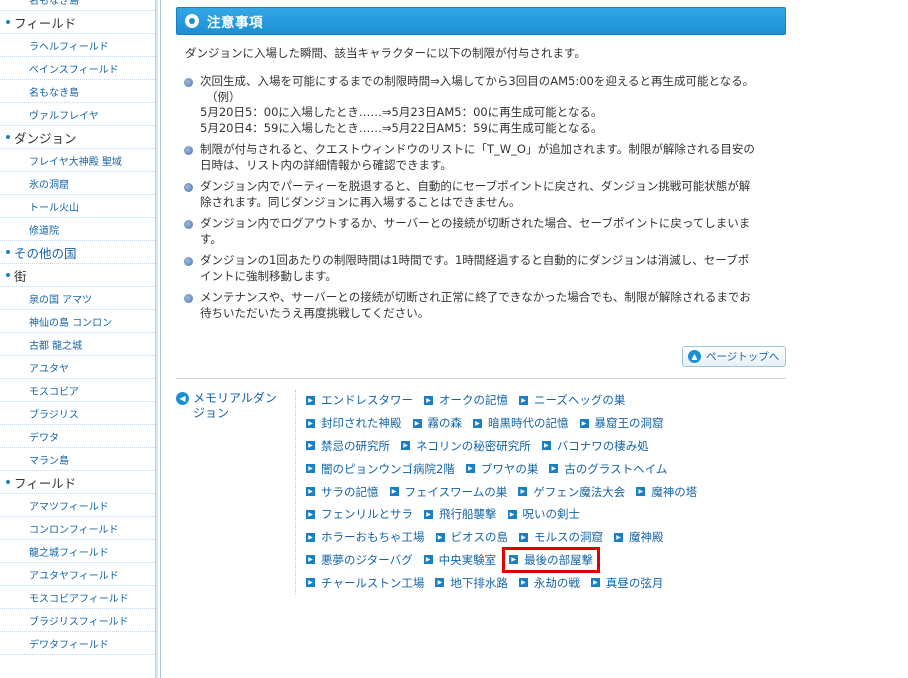 Image resolution: width=908 pixels, height=678 pixels. What do you see at coordinates (380, 469) in the screenshot?
I see `dungeon-link: ▶ 闇のピョンウンゴ病院2階` at bounding box center [380, 469].